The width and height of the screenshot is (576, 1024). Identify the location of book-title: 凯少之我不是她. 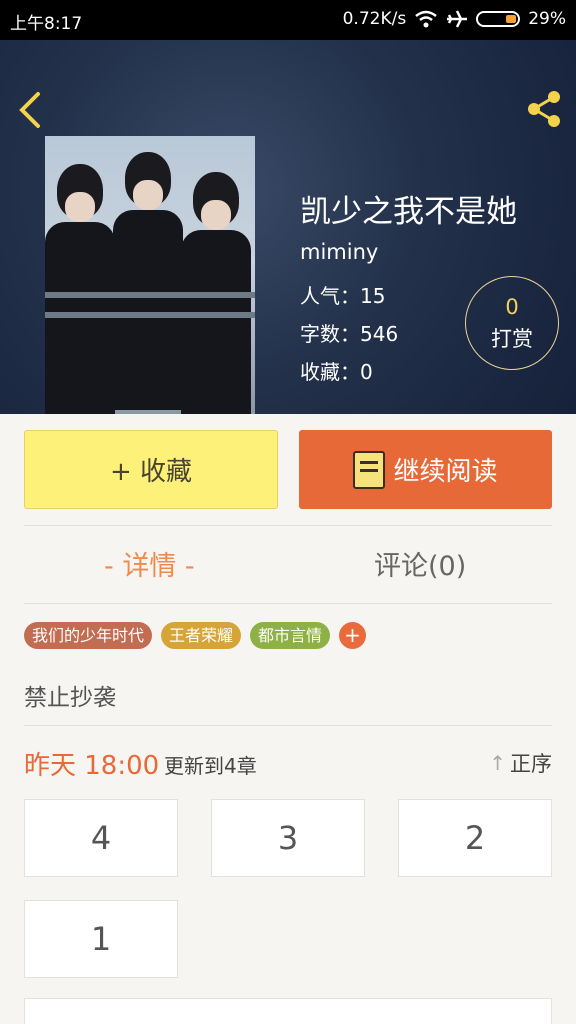
(408, 212).